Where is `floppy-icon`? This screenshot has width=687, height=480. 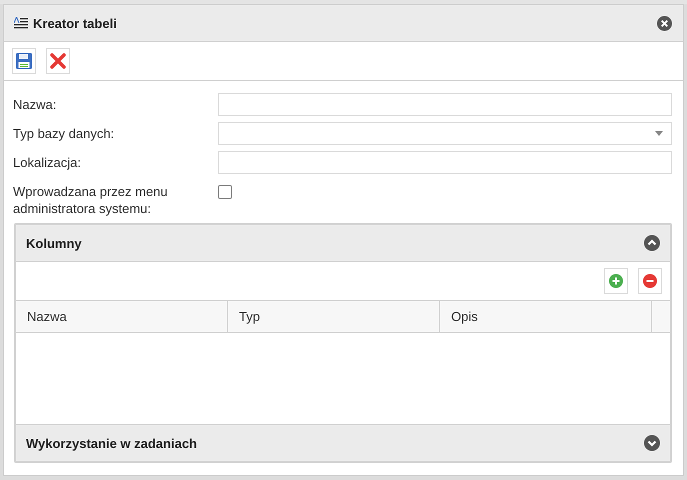 floppy-icon is located at coordinates (24, 61).